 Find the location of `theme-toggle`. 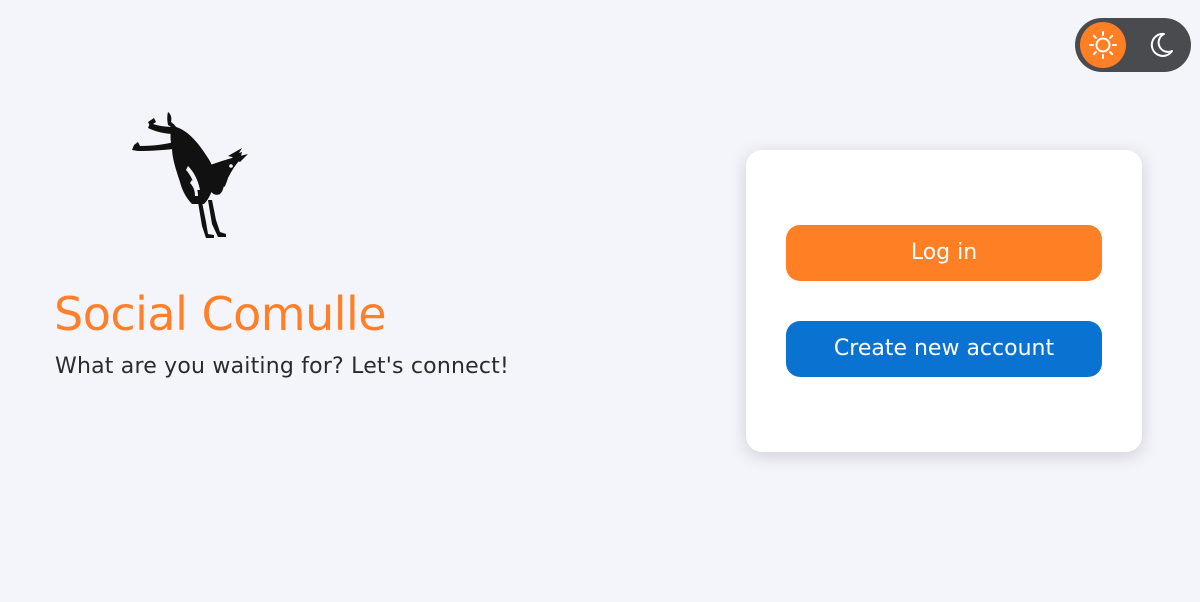

theme-toggle is located at coordinates (1133, 45).